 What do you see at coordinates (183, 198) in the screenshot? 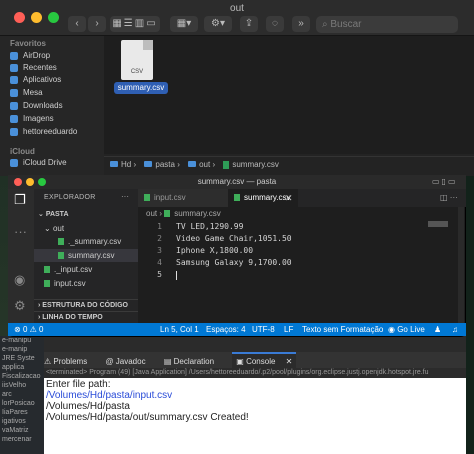
I see `tab-input-csv: input.csv` at bounding box center [183, 198].